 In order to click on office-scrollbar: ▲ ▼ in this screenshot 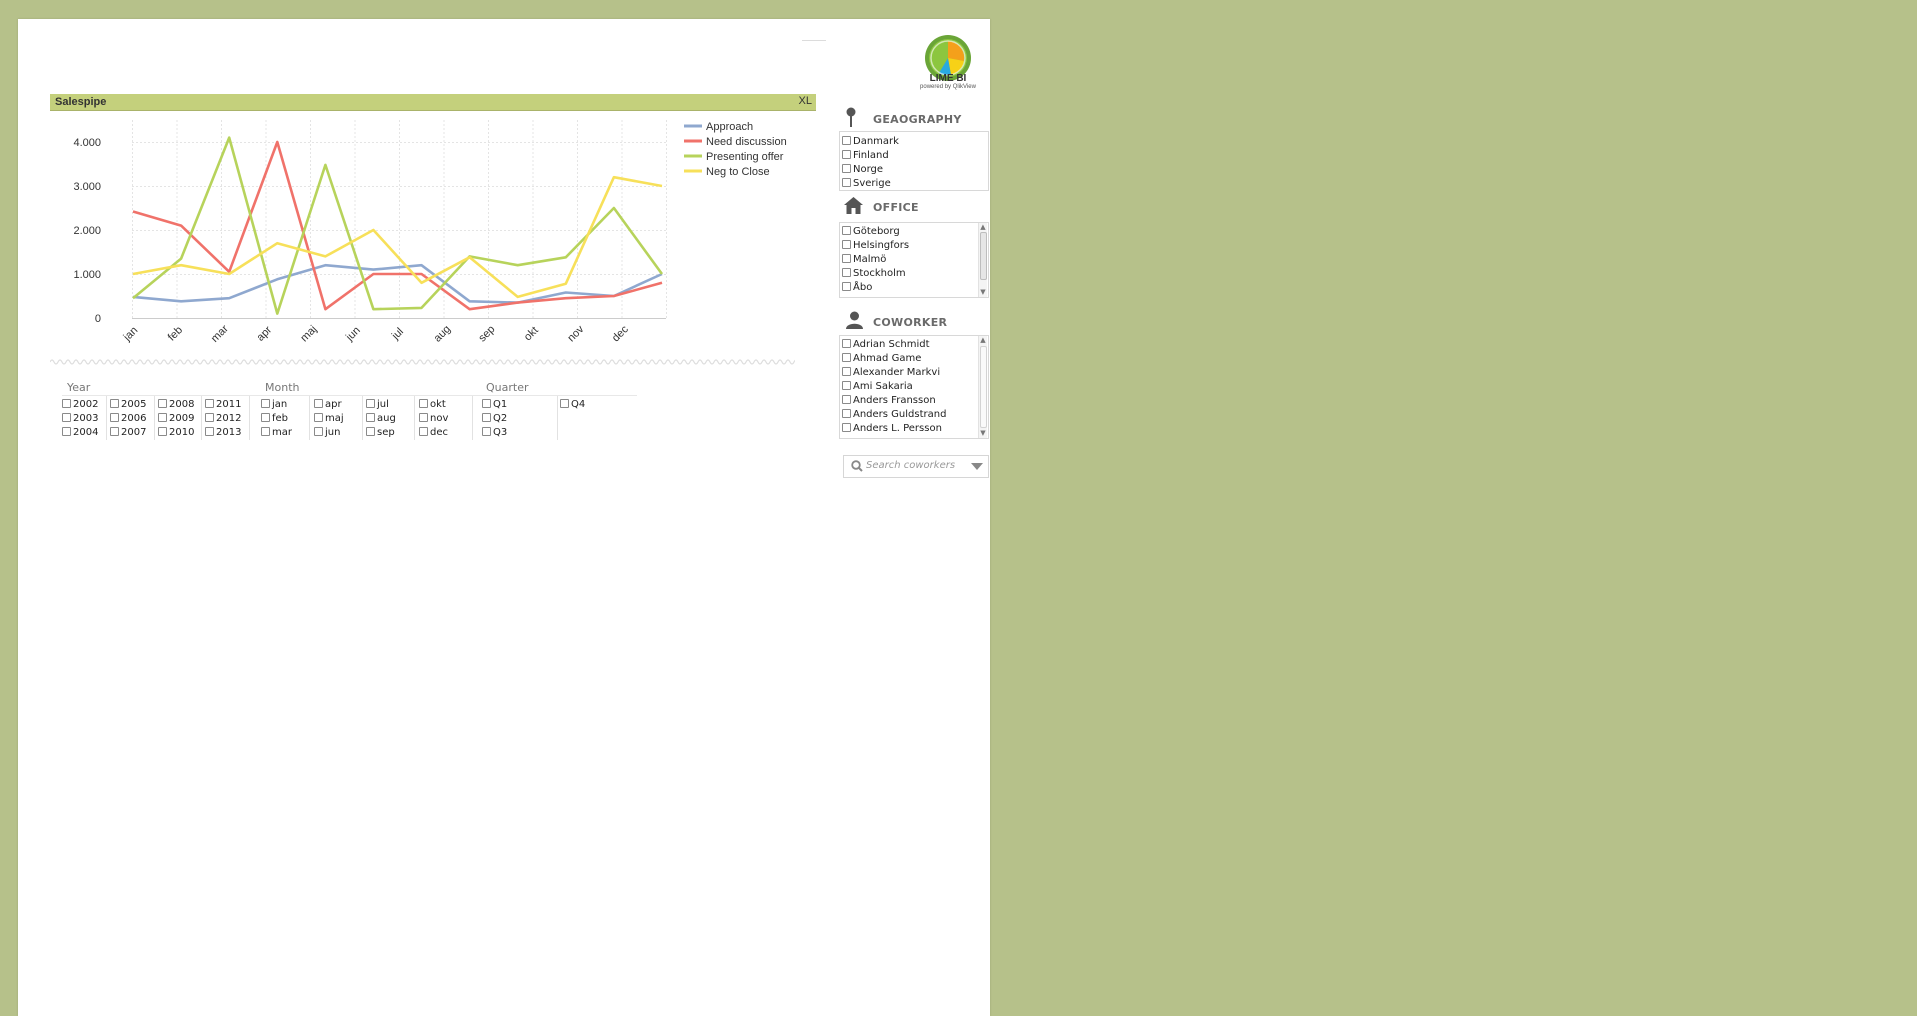, I will do `click(982, 260)`.